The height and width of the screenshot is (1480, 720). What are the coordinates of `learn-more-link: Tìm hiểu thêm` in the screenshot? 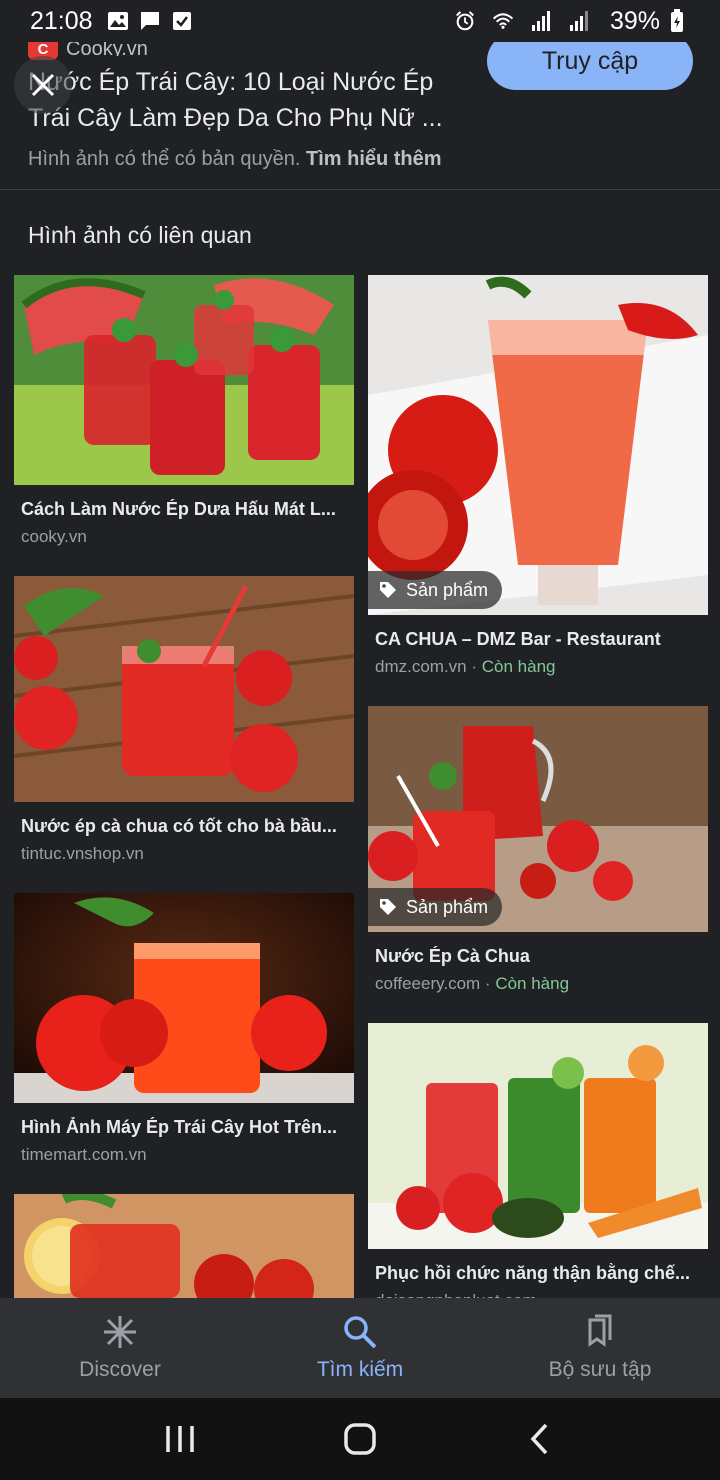 It's located at (374, 159).